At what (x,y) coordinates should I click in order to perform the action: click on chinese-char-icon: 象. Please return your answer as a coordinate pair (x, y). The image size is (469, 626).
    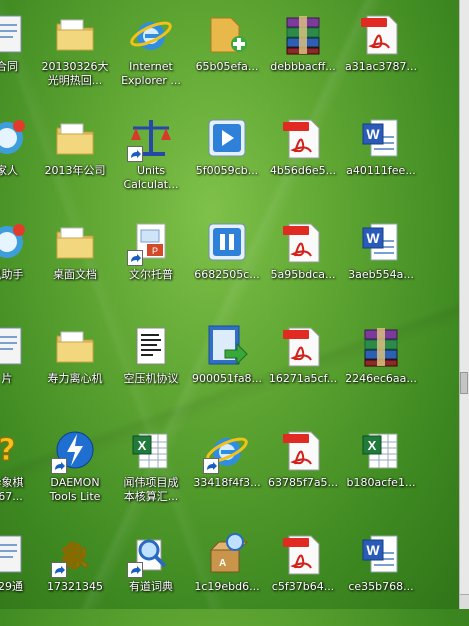
    Looking at the image, I should click on (75, 554).